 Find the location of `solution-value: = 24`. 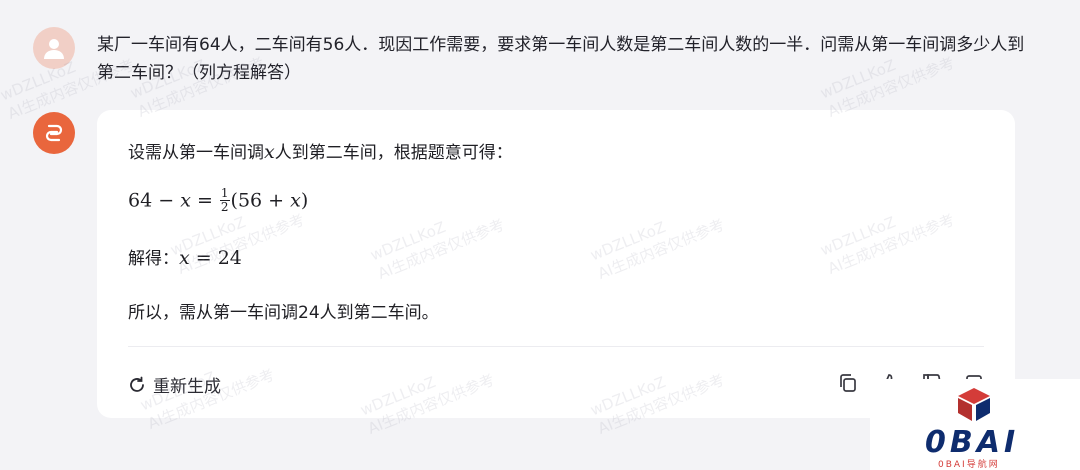

solution-value: = 24 is located at coordinates (215, 258).